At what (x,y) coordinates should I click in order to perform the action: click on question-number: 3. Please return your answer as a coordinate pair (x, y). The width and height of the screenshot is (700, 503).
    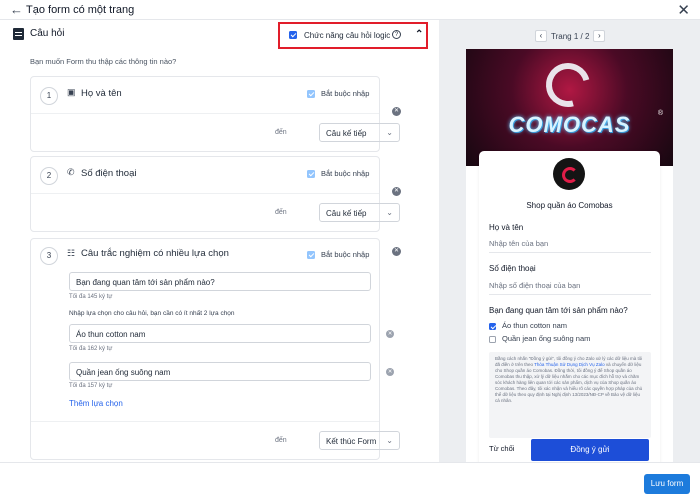
    Looking at the image, I should click on (49, 256).